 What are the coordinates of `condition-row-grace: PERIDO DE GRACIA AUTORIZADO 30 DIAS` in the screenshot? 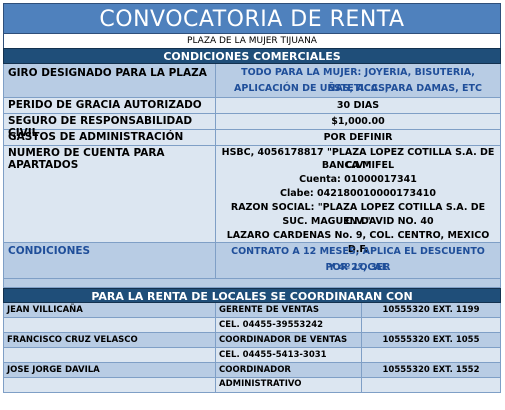 It's located at (252, 106).